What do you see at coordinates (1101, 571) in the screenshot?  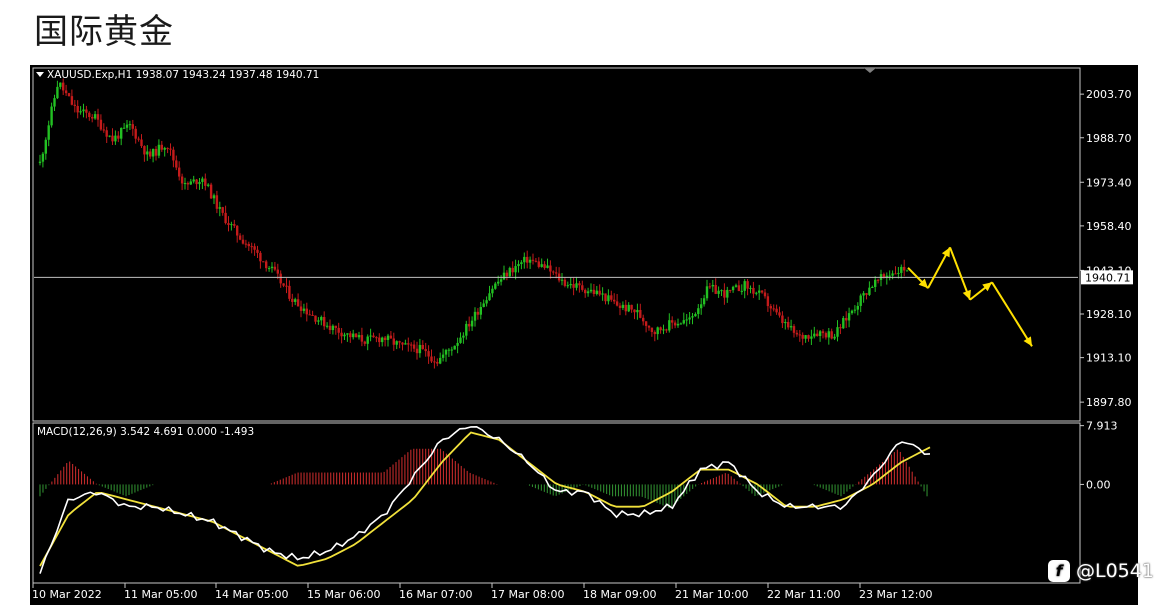 I see `watermark: f @L0541` at bounding box center [1101, 571].